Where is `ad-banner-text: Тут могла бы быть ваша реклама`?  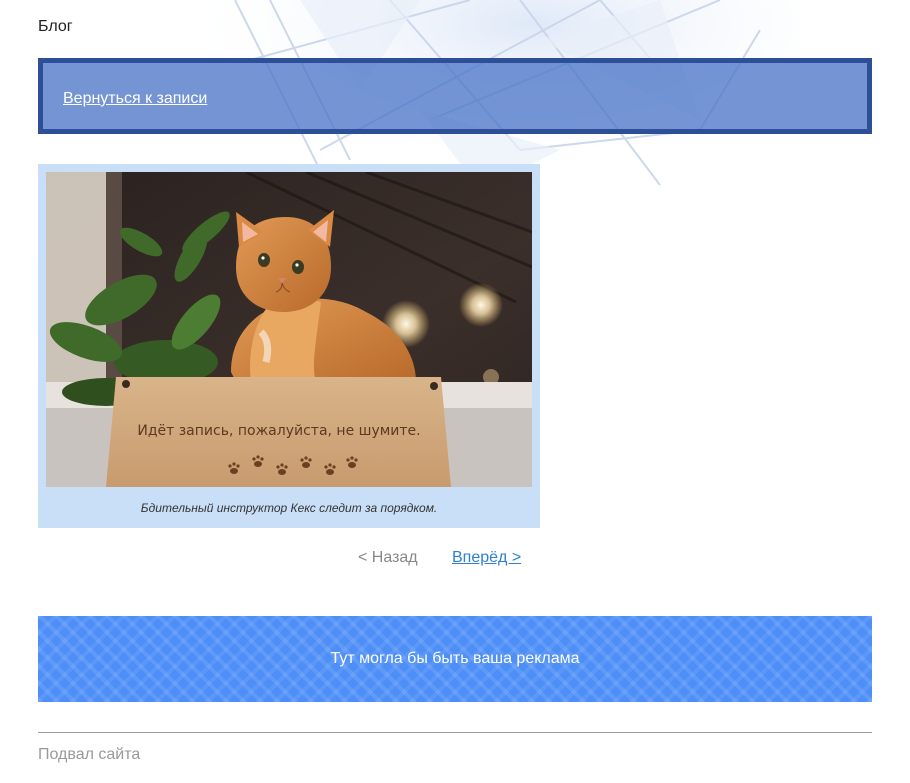
ad-banner-text: Тут могла бы быть ваша реклама is located at coordinates (455, 658).